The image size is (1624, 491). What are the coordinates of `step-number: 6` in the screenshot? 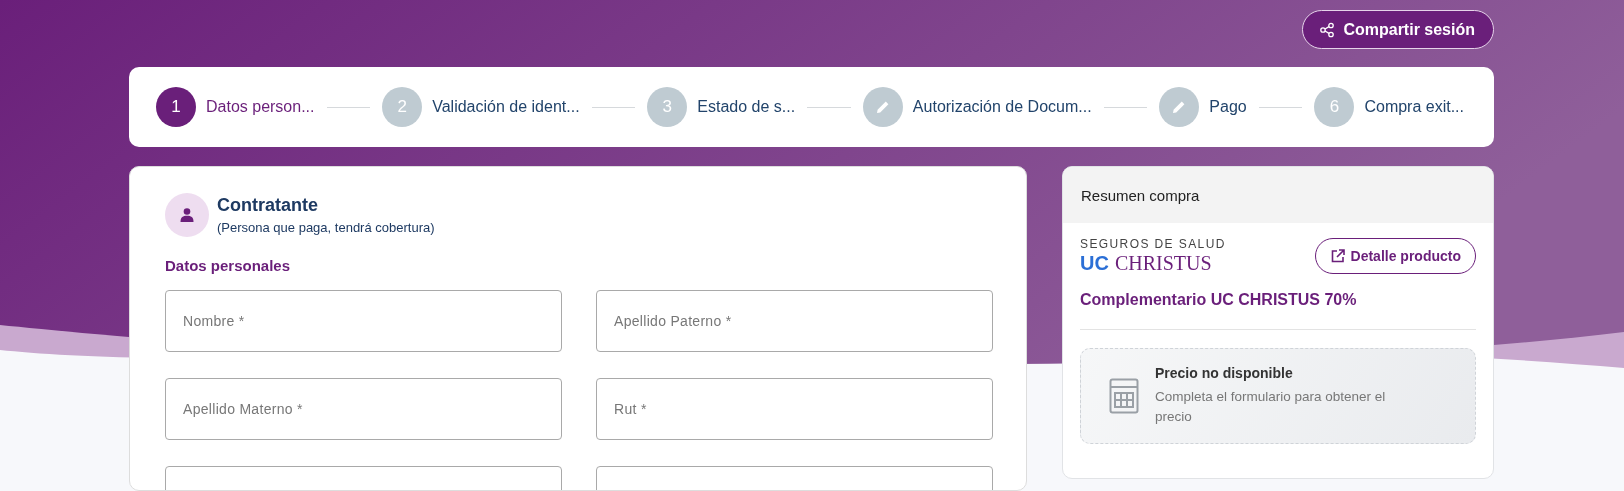 It's located at (1334, 107).